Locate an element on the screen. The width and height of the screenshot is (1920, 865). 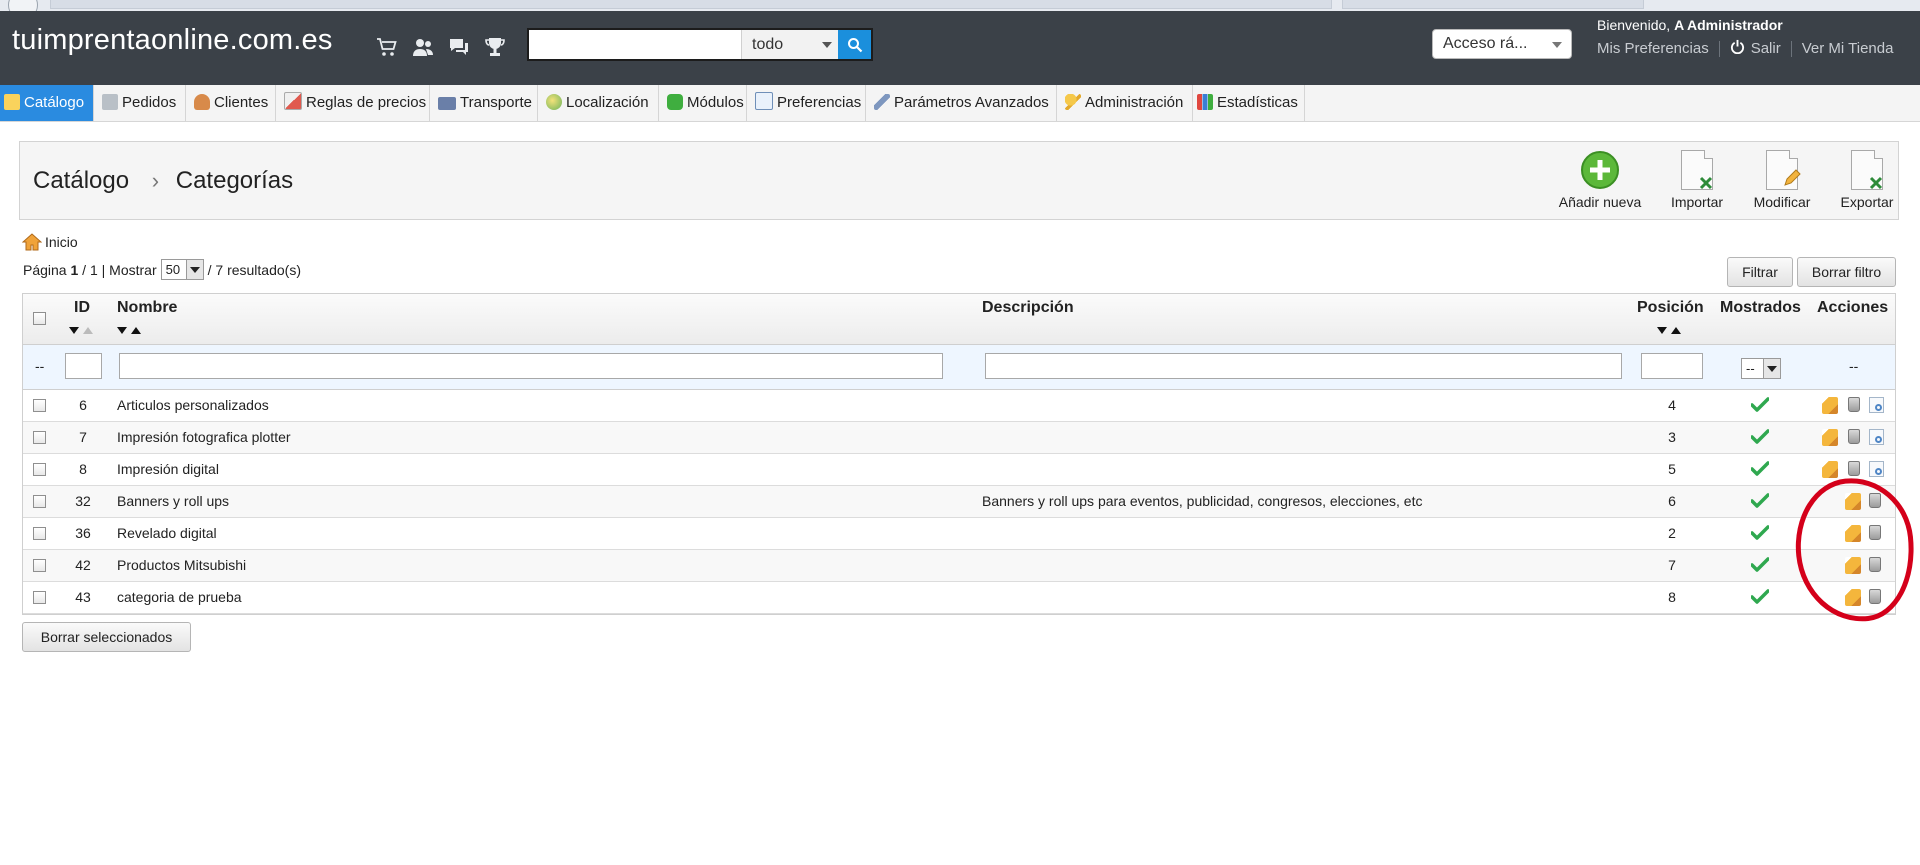
logout-link: Salir is located at coordinates (1766, 48).